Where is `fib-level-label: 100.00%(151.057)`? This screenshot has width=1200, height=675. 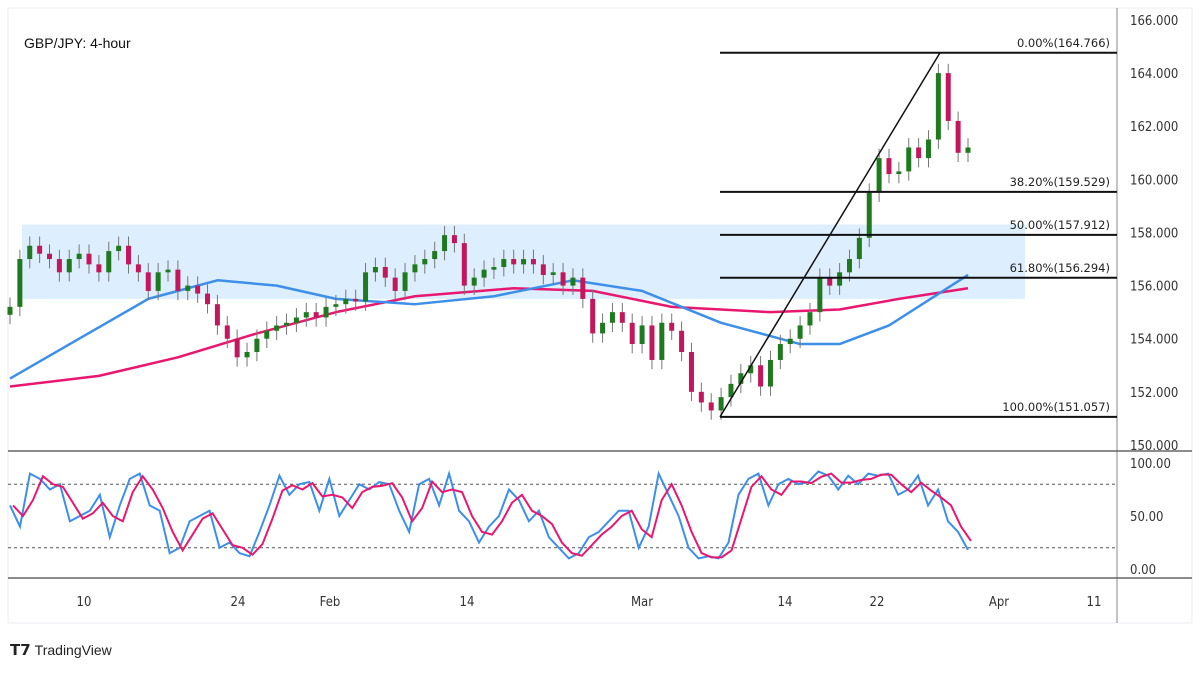 fib-level-label: 100.00%(151.057) is located at coordinates (1056, 407).